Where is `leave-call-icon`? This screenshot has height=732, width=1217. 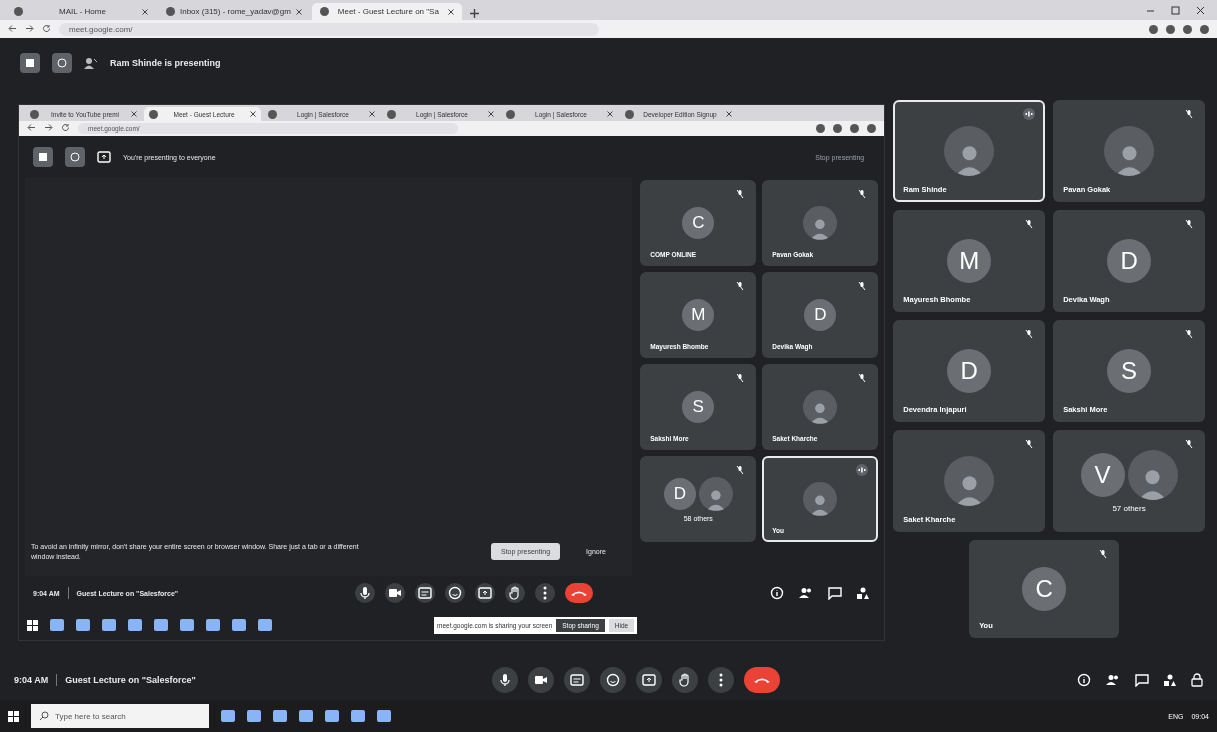
leave-call-icon is located at coordinates (762, 680).